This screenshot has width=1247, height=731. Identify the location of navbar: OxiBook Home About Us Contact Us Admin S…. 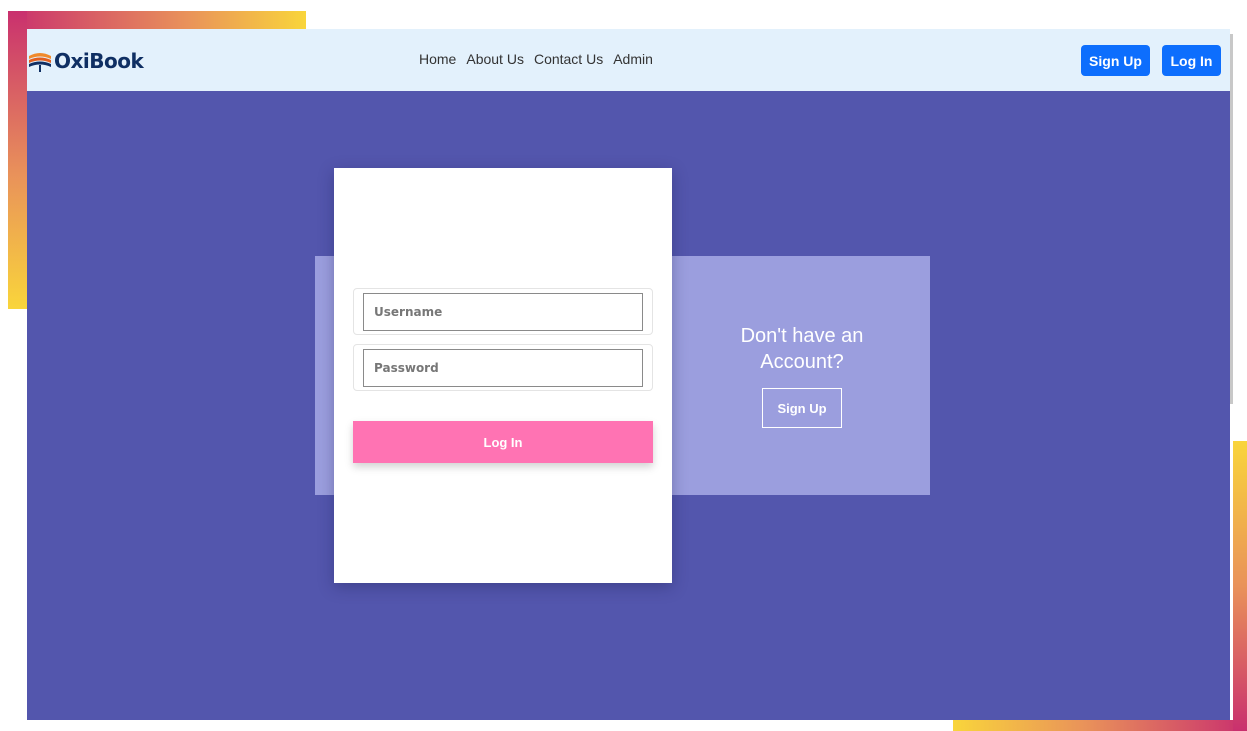
(628, 60).